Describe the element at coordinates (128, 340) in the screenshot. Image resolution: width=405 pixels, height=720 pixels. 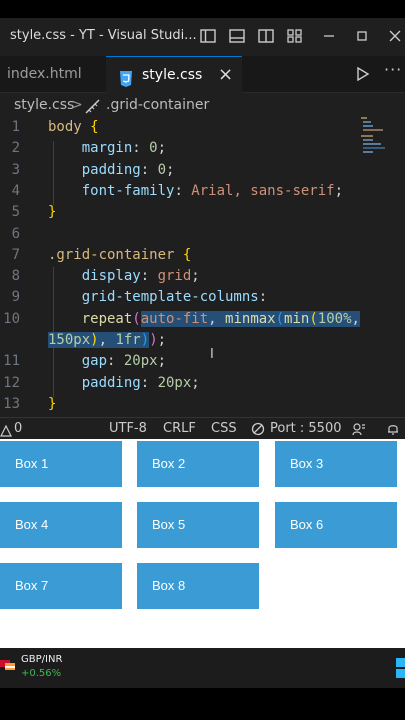
I see `code-token: 1fr` at that location.